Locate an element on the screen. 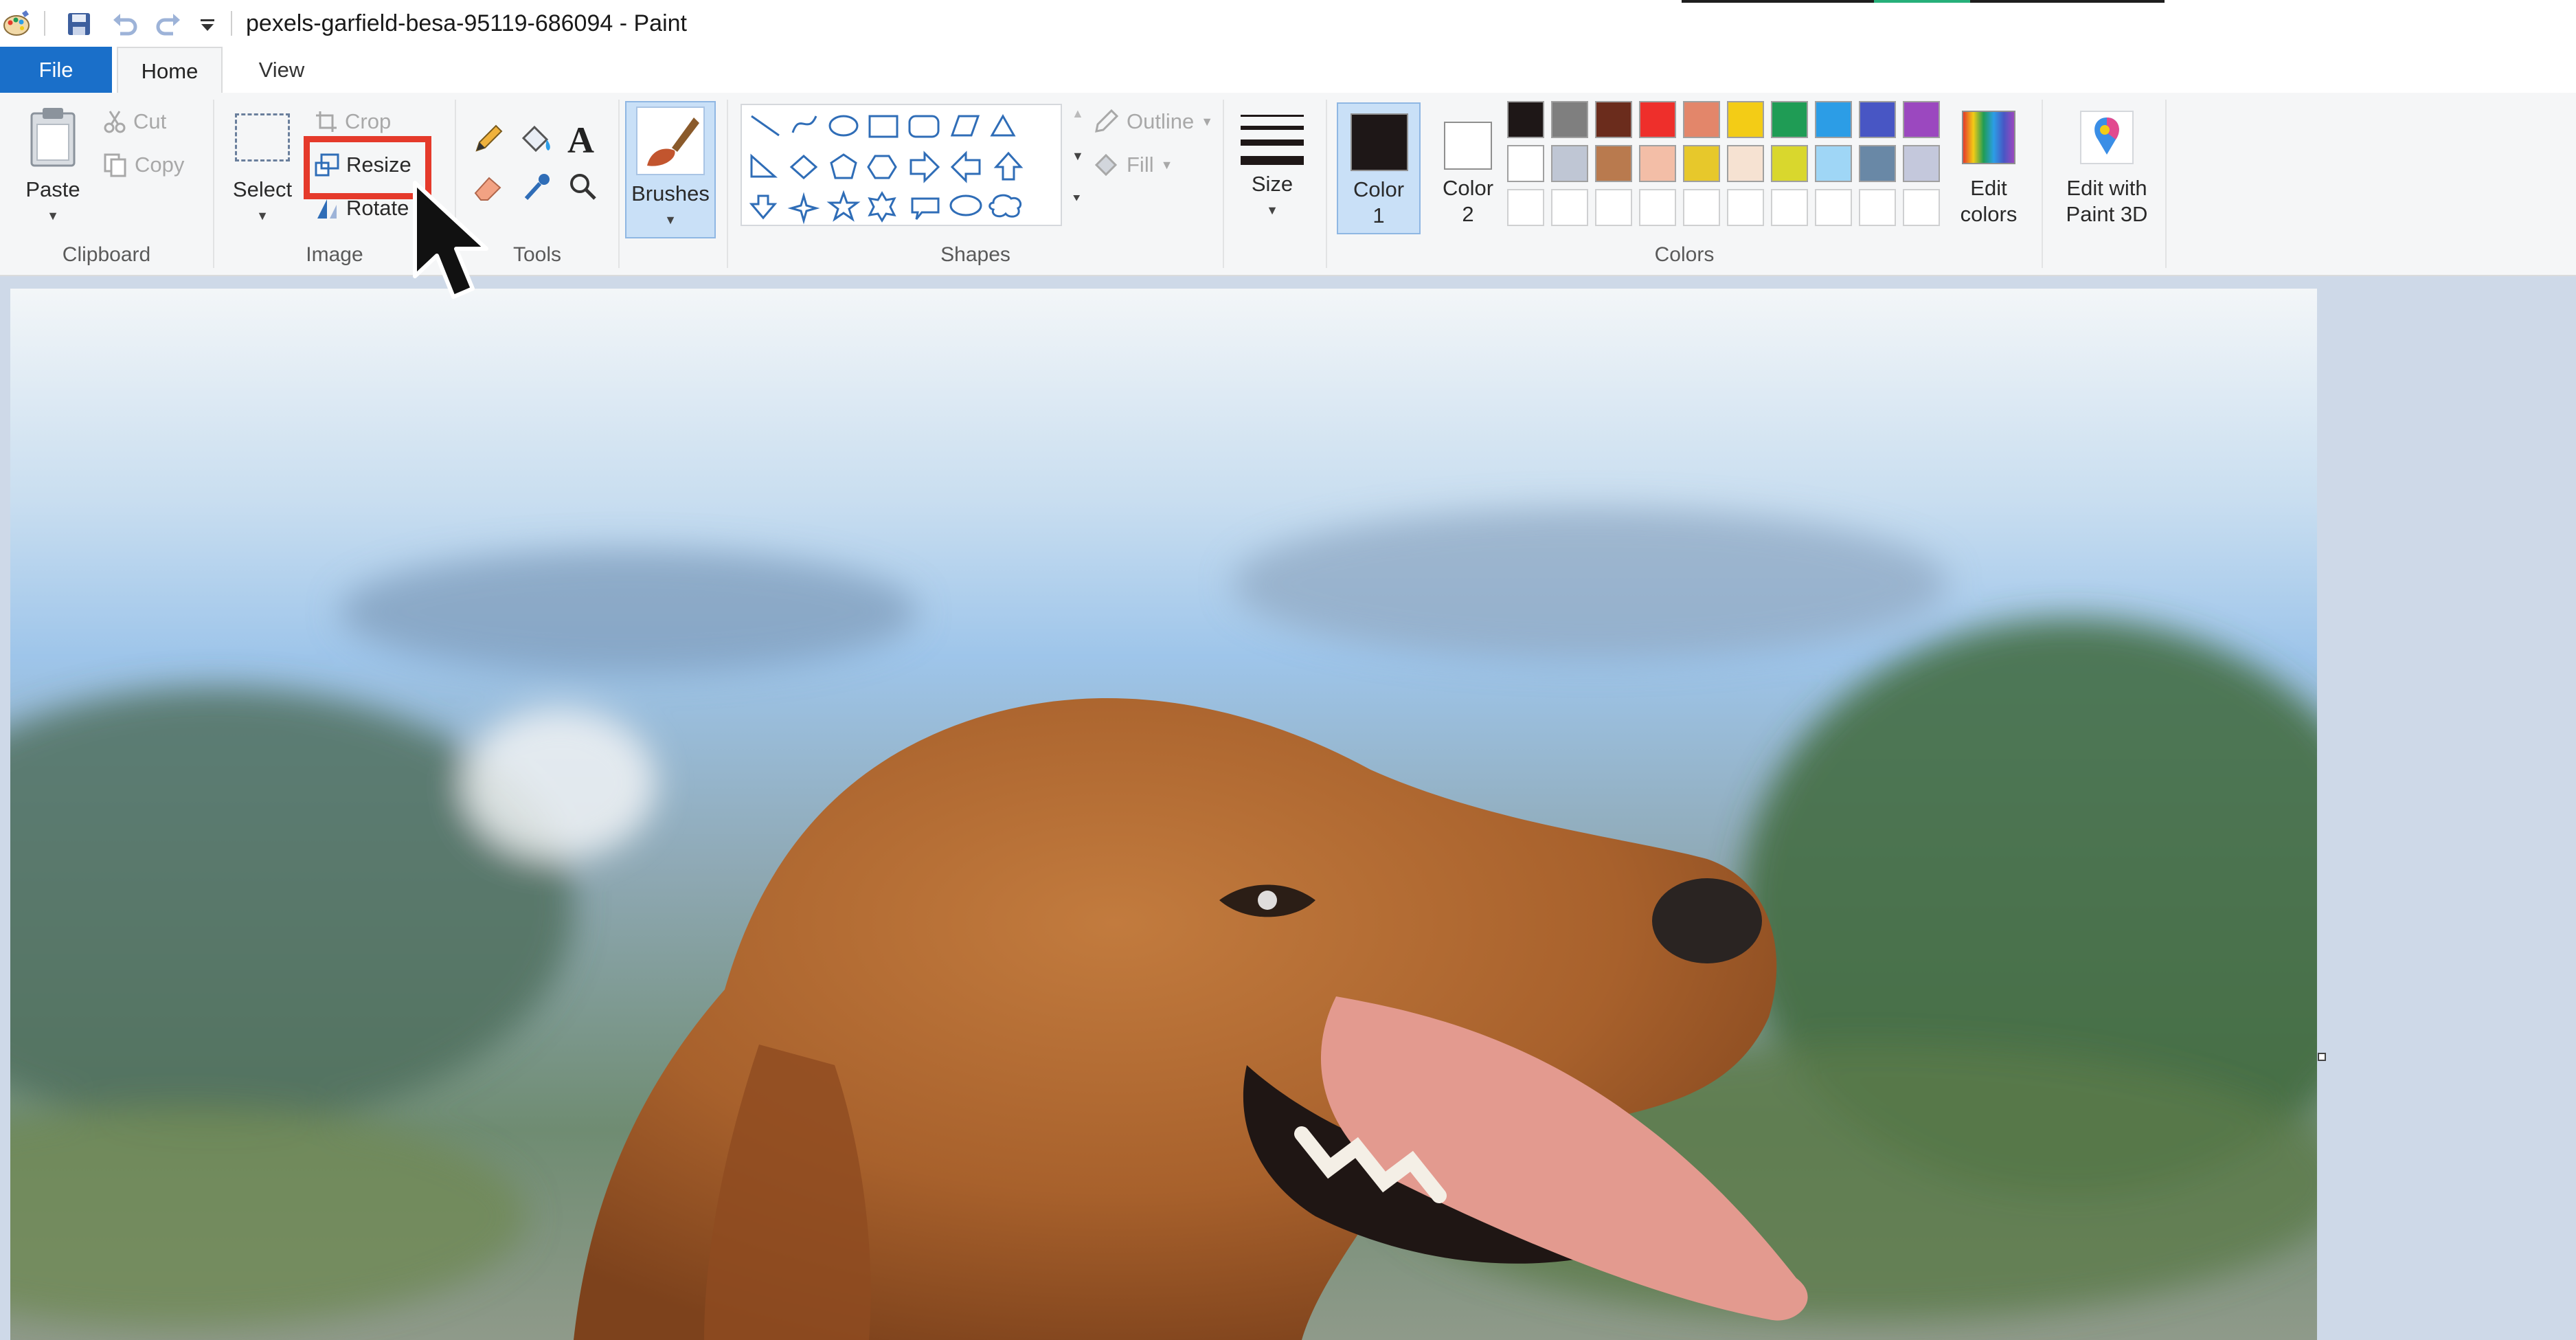 The height and width of the screenshot is (1340, 2576). size-button: Size ▼ is located at coordinates (1272, 172).